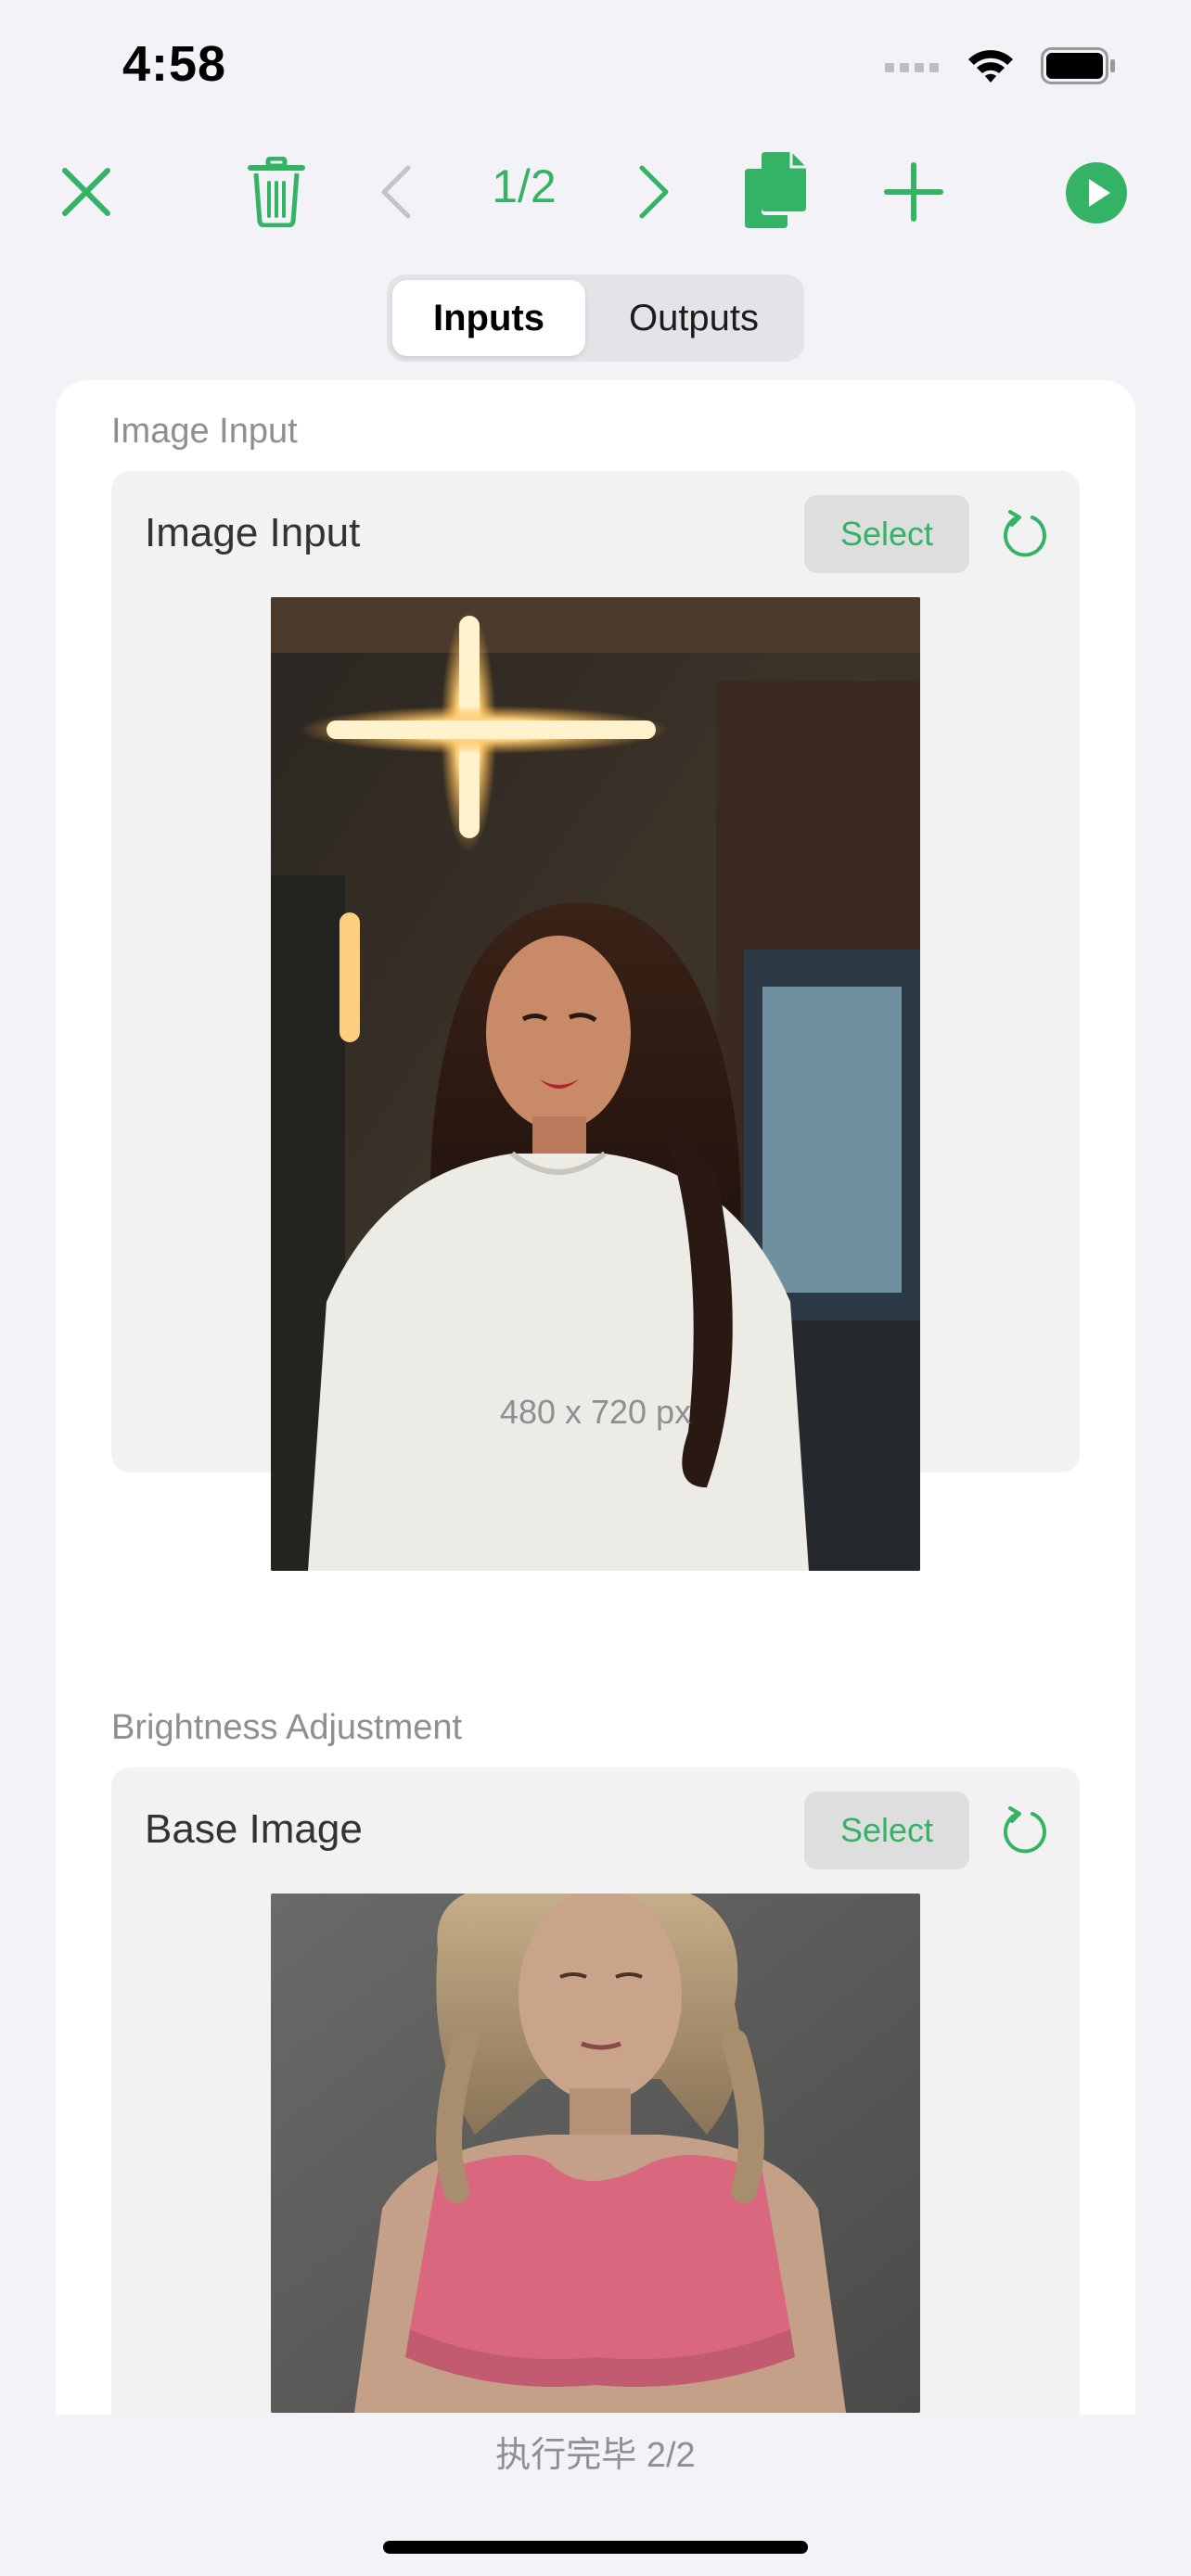 The width and height of the screenshot is (1191, 2576). I want to click on signal-icon, so click(913, 68).